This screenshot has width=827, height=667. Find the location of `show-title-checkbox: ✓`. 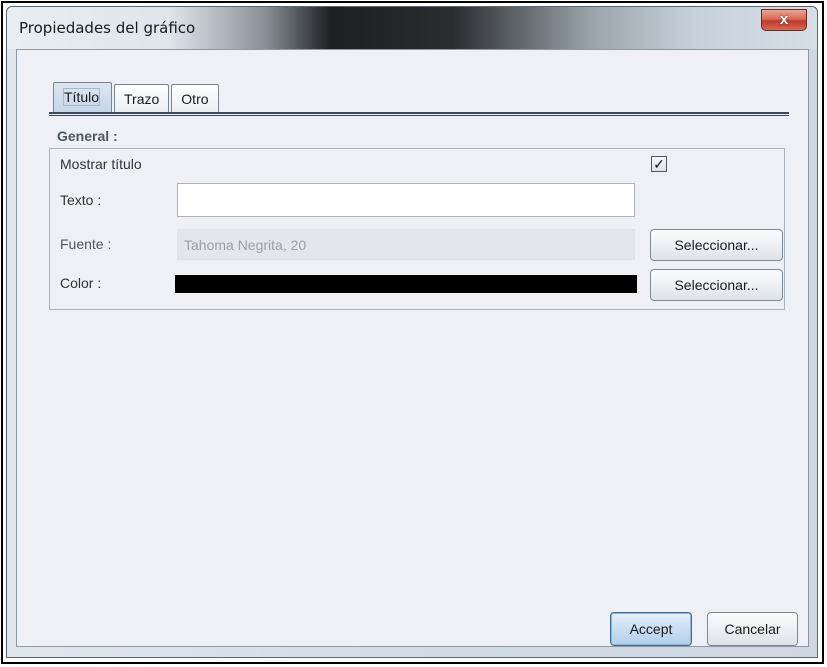

show-title-checkbox: ✓ is located at coordinates (659, 164).